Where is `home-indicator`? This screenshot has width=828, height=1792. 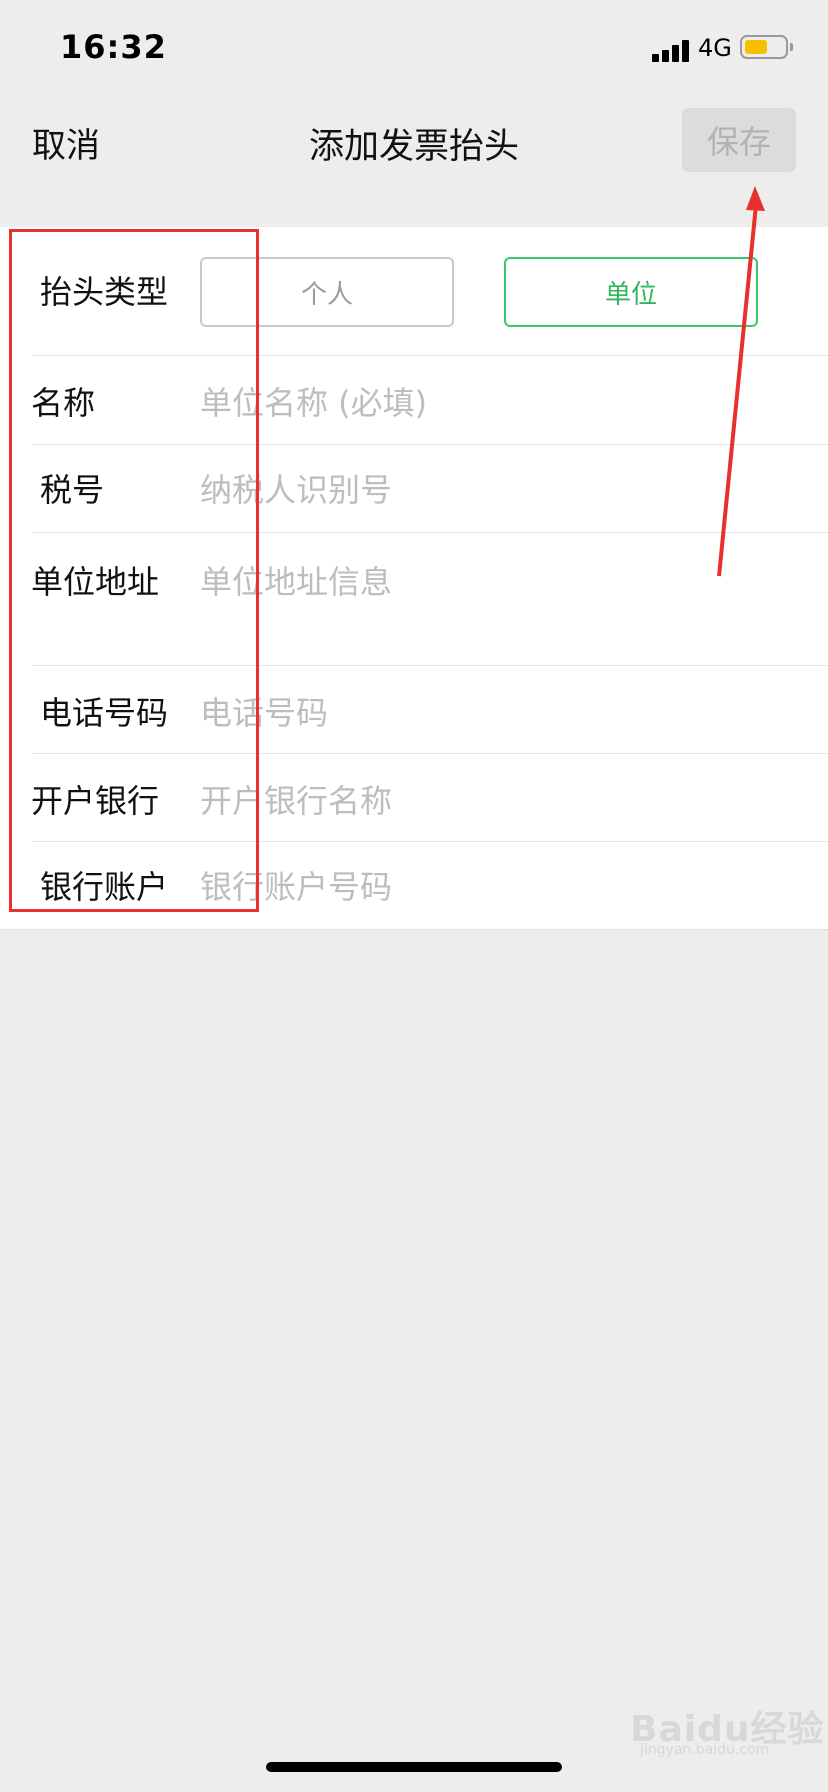 home-indicator is located at coordinates (414, 1767).